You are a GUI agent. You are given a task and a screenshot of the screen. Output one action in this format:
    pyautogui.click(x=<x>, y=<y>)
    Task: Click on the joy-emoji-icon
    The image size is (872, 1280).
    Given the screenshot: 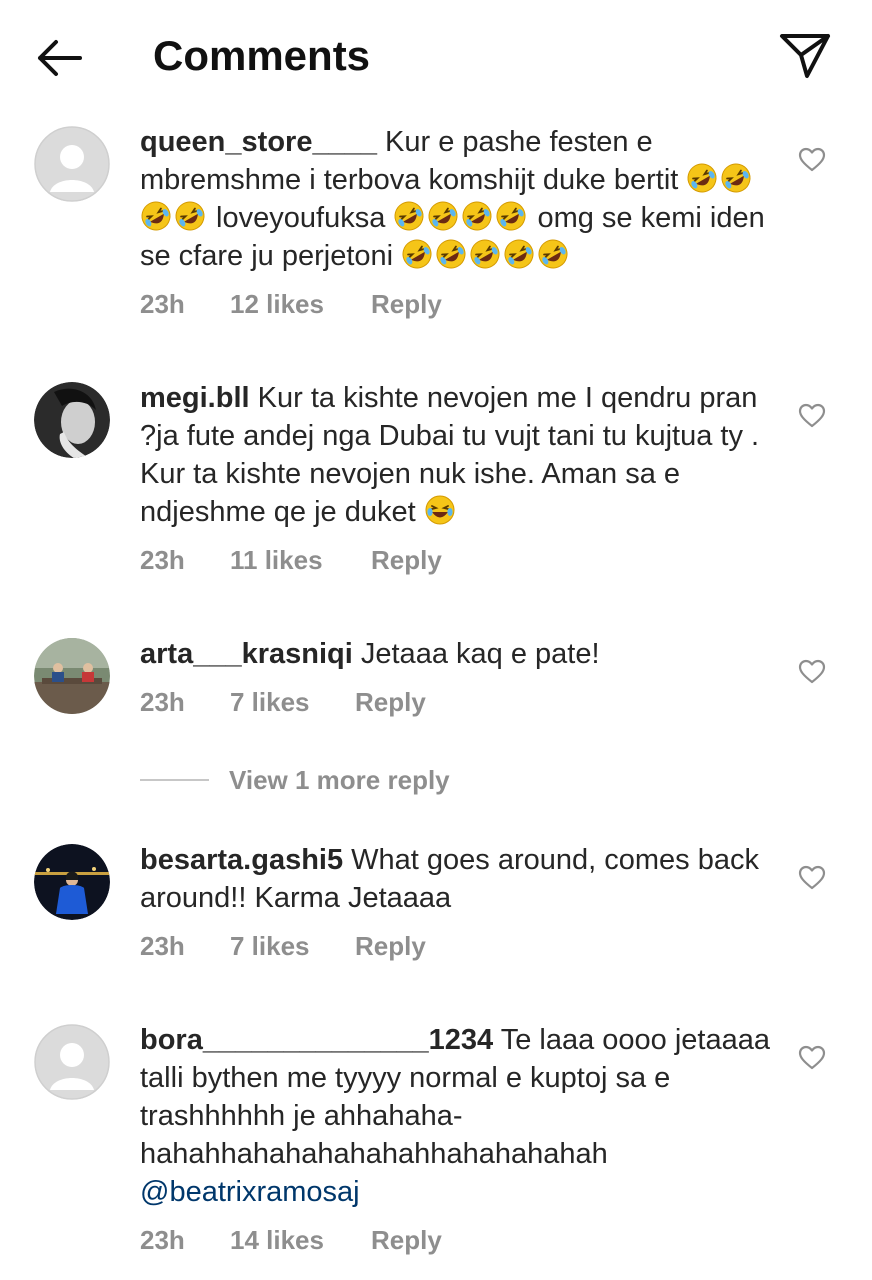 What is the action you would take?
    pyautogui.click(x=440, y=510)
    